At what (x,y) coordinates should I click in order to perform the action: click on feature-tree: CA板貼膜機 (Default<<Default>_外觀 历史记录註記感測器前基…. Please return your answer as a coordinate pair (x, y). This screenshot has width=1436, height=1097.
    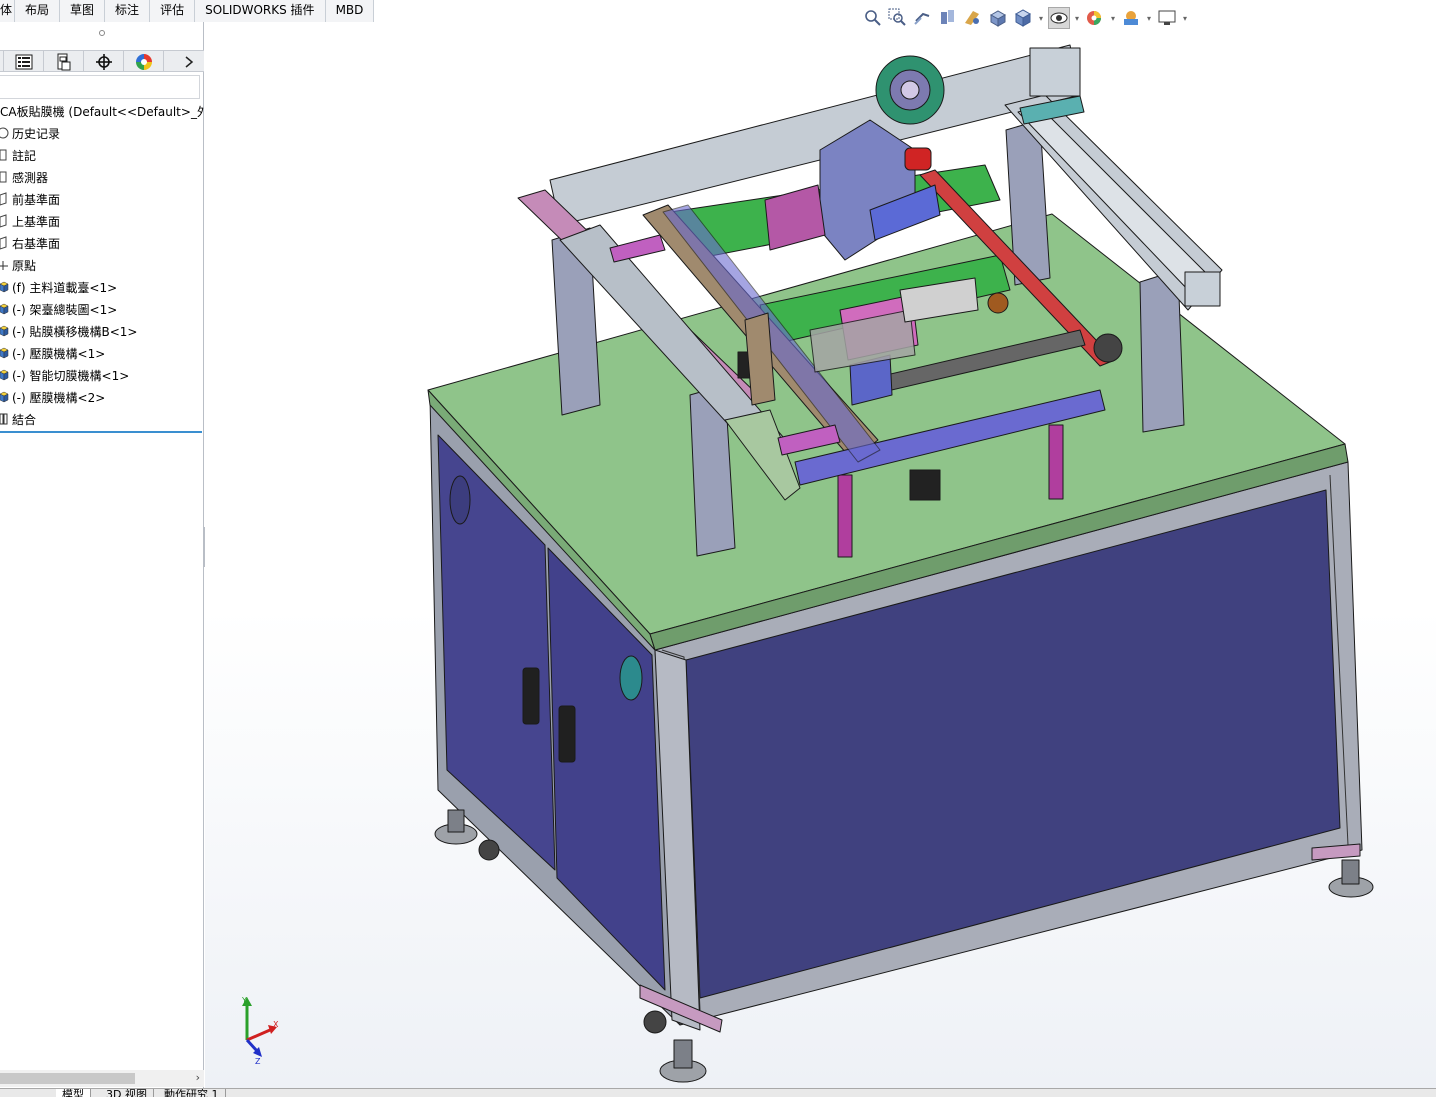
    Looking at the image, I should click on (102, 265).